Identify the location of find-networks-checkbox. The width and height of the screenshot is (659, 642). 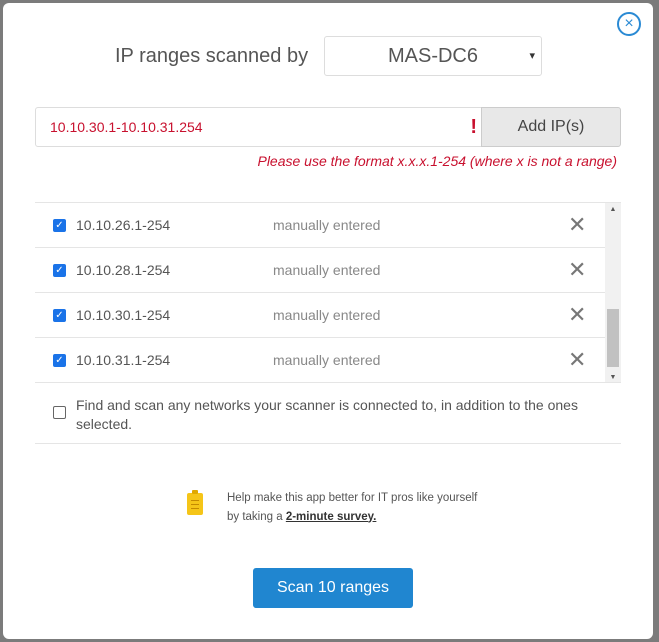
(59, 412).